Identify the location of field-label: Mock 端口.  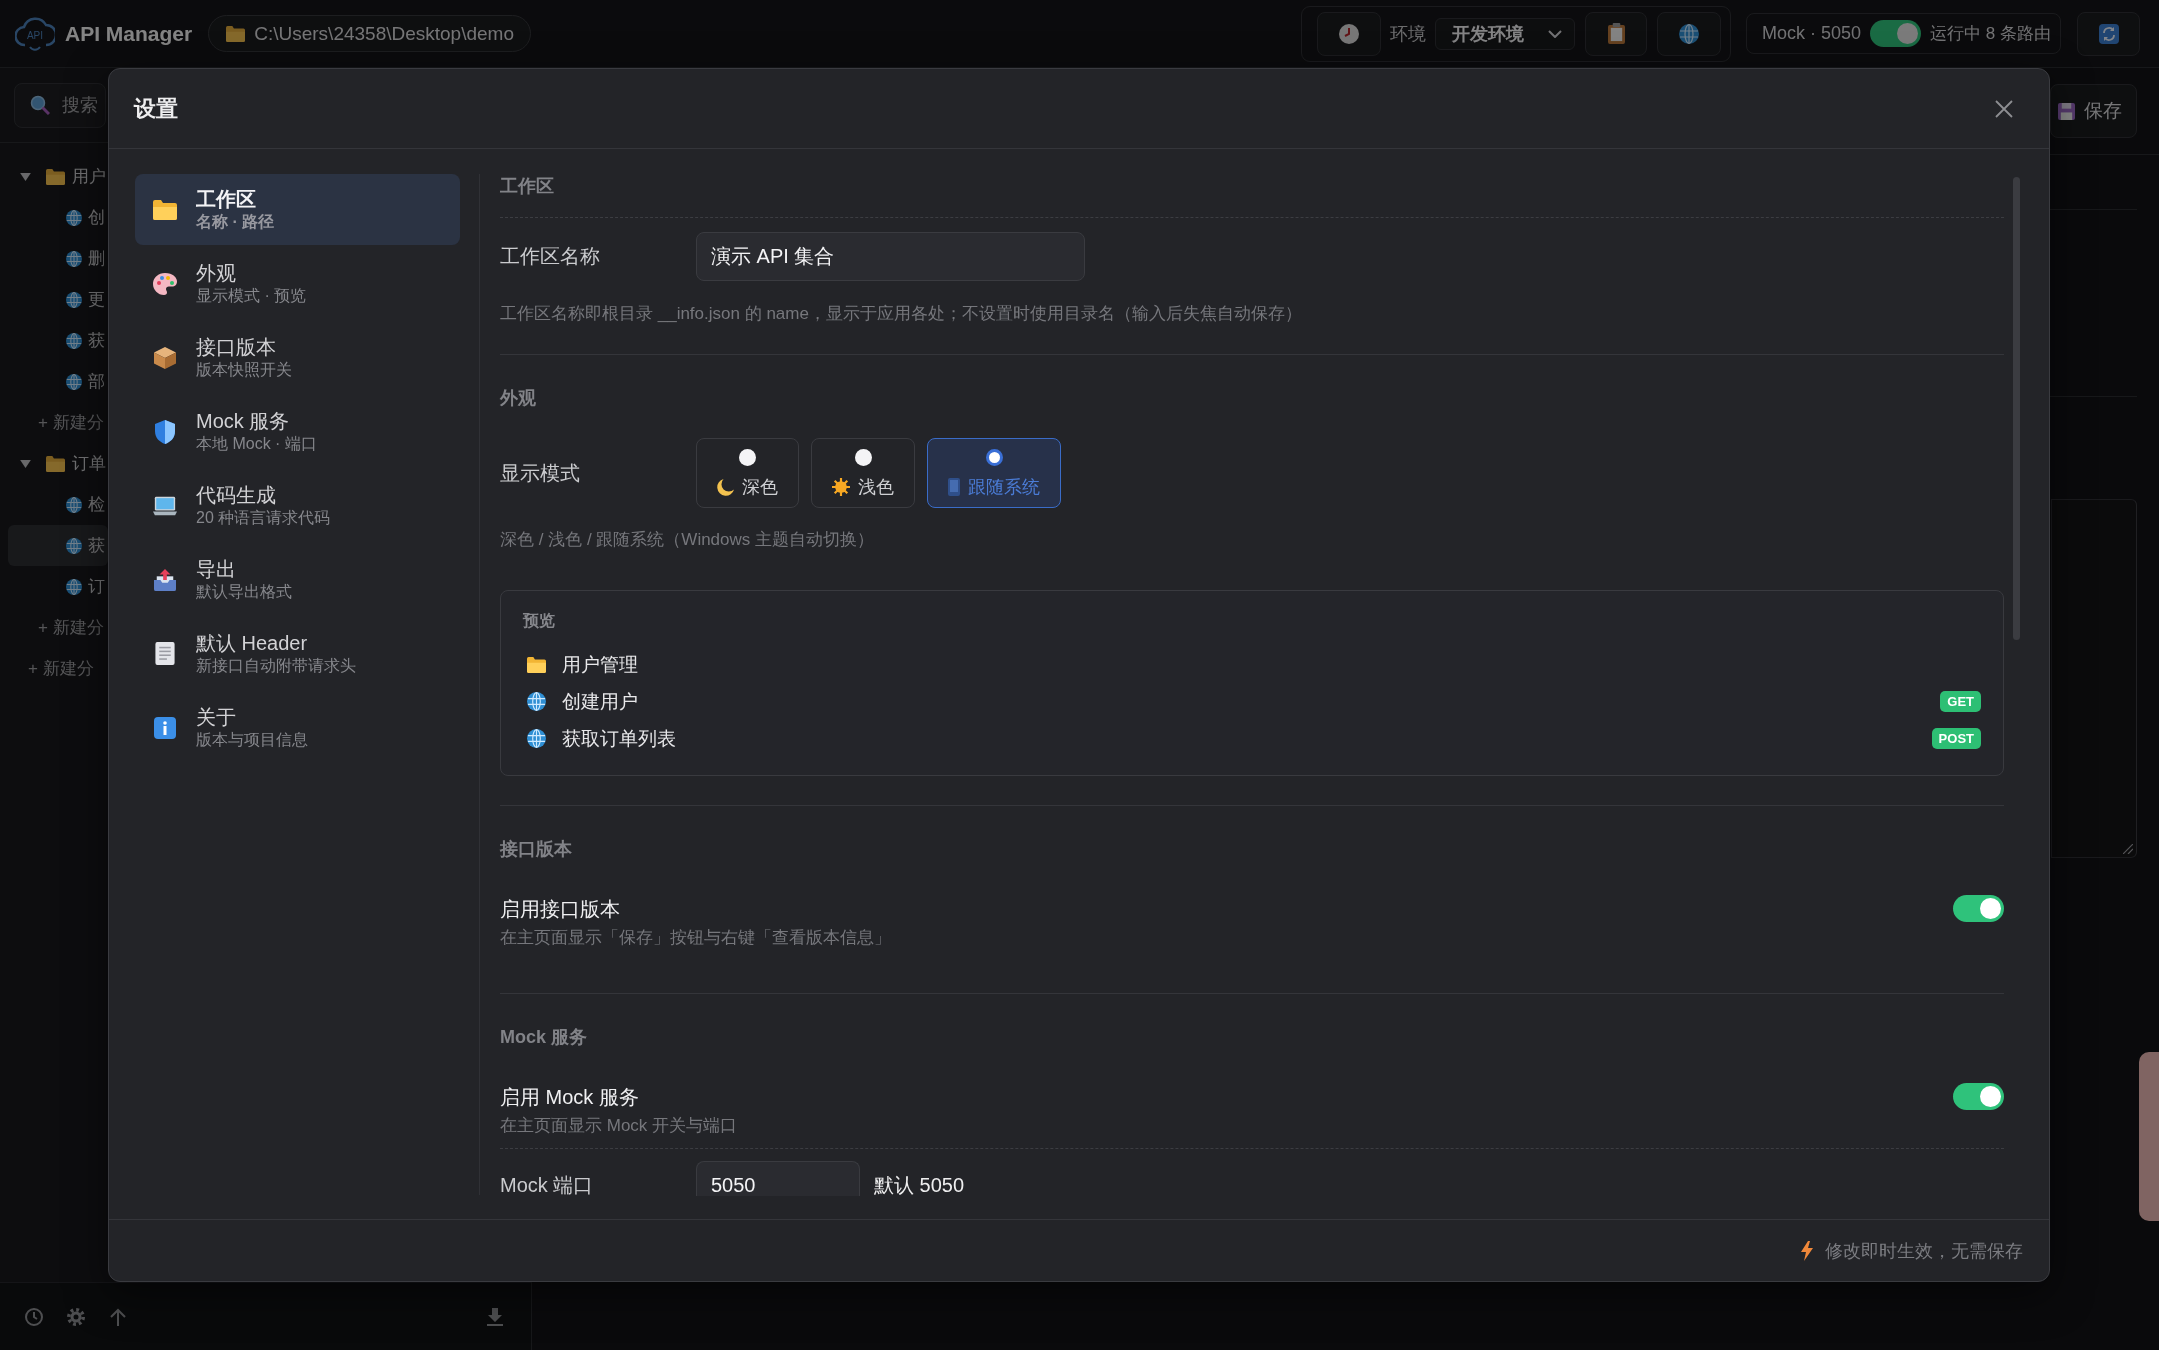
(547, 1185).